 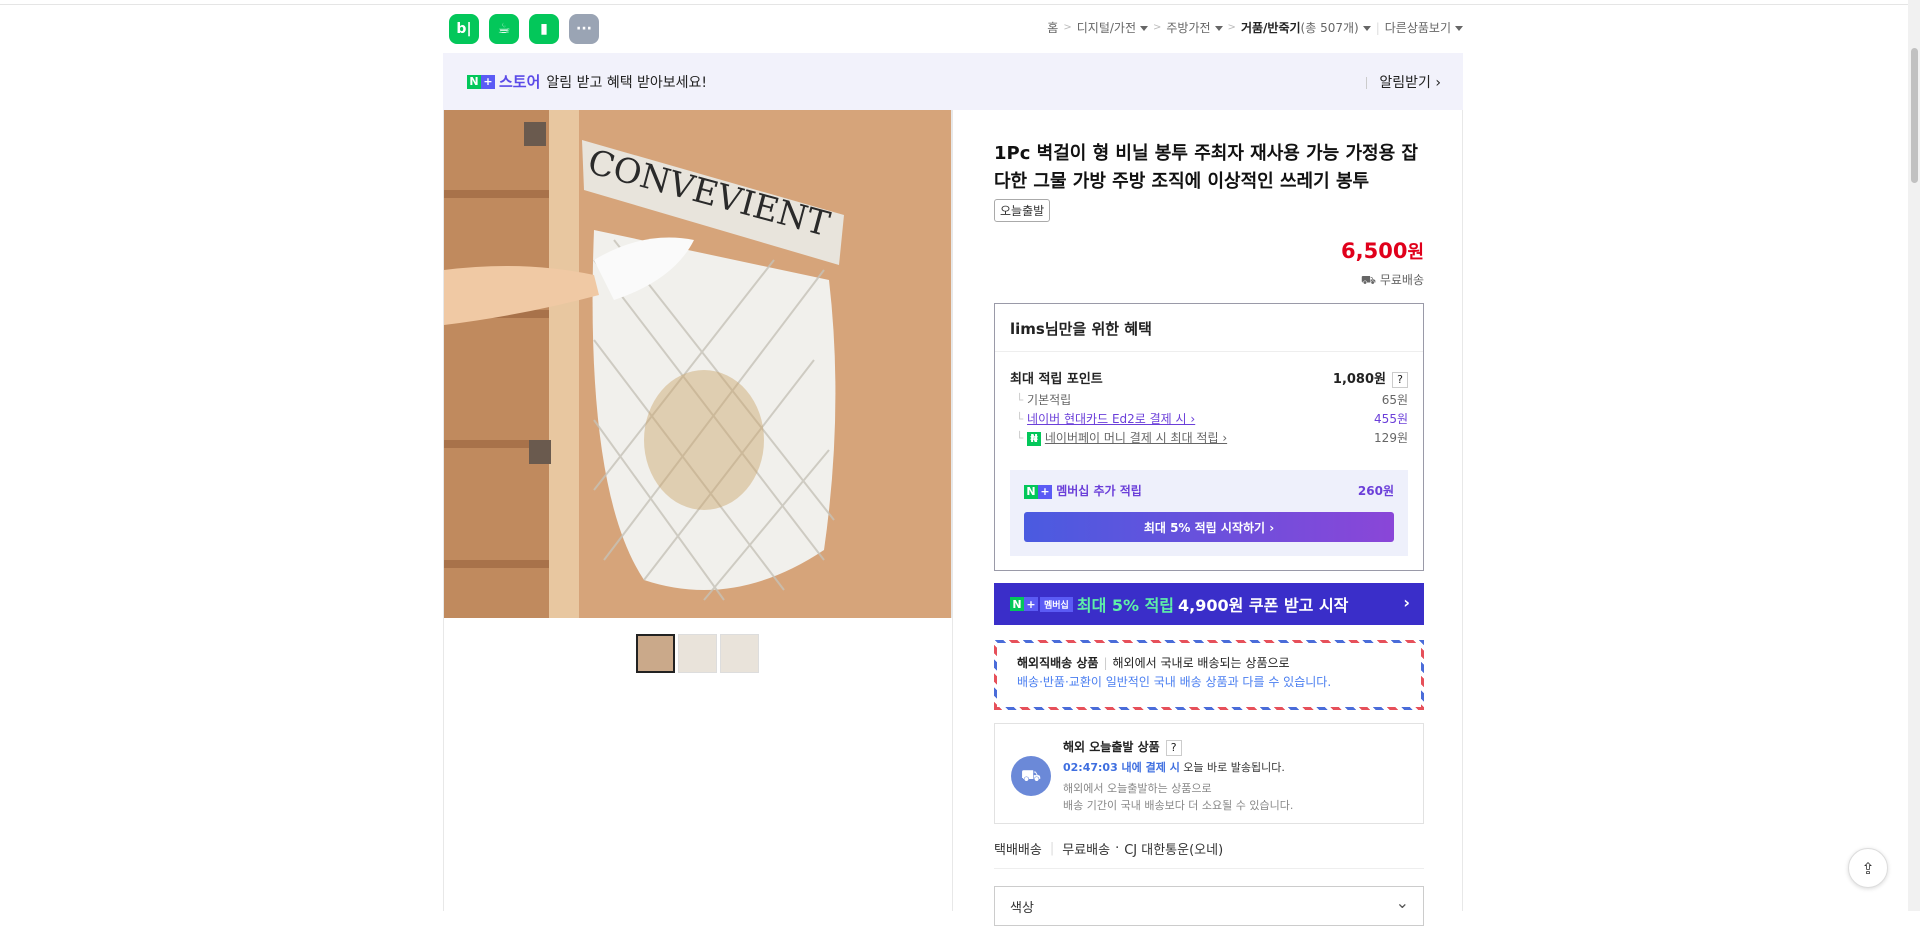 What do you see at coordinates (1868, 868) in the screenshot?
I see `share-icon: ⇪` at bounding box center [1868, 868].